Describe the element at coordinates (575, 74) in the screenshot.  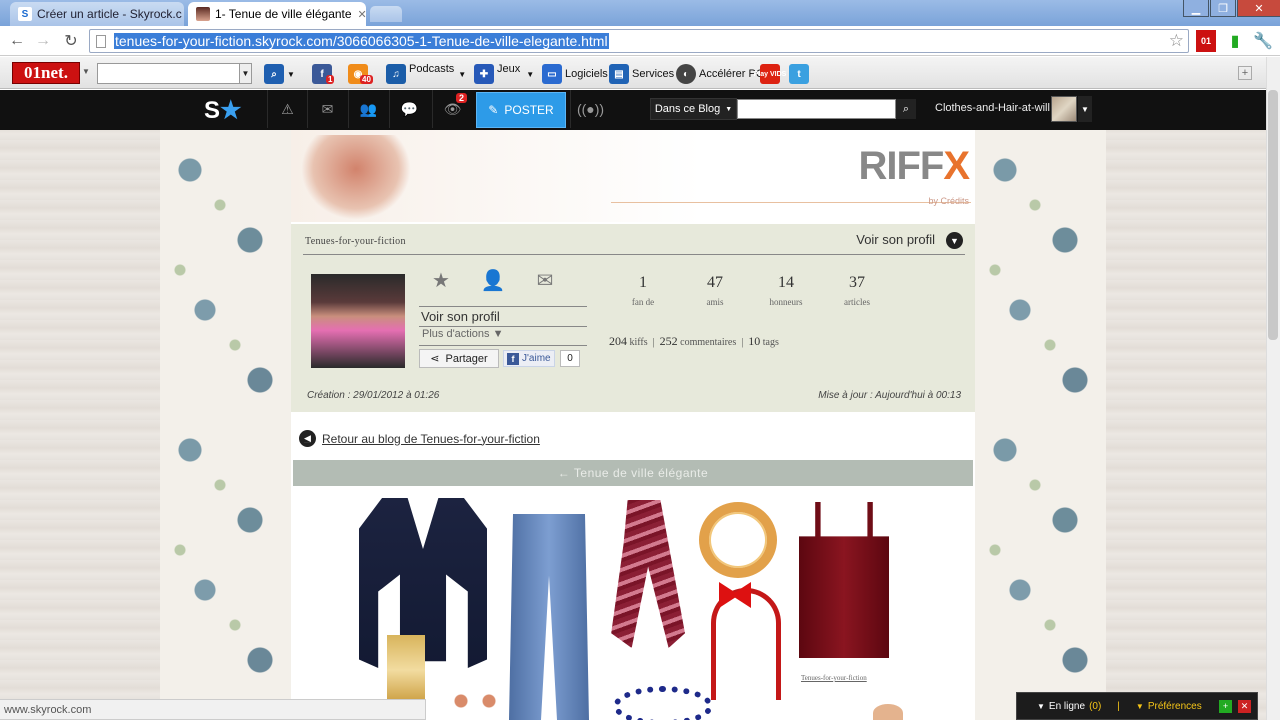
I see `logiciels-button: ▭ Logiciels` at that location.